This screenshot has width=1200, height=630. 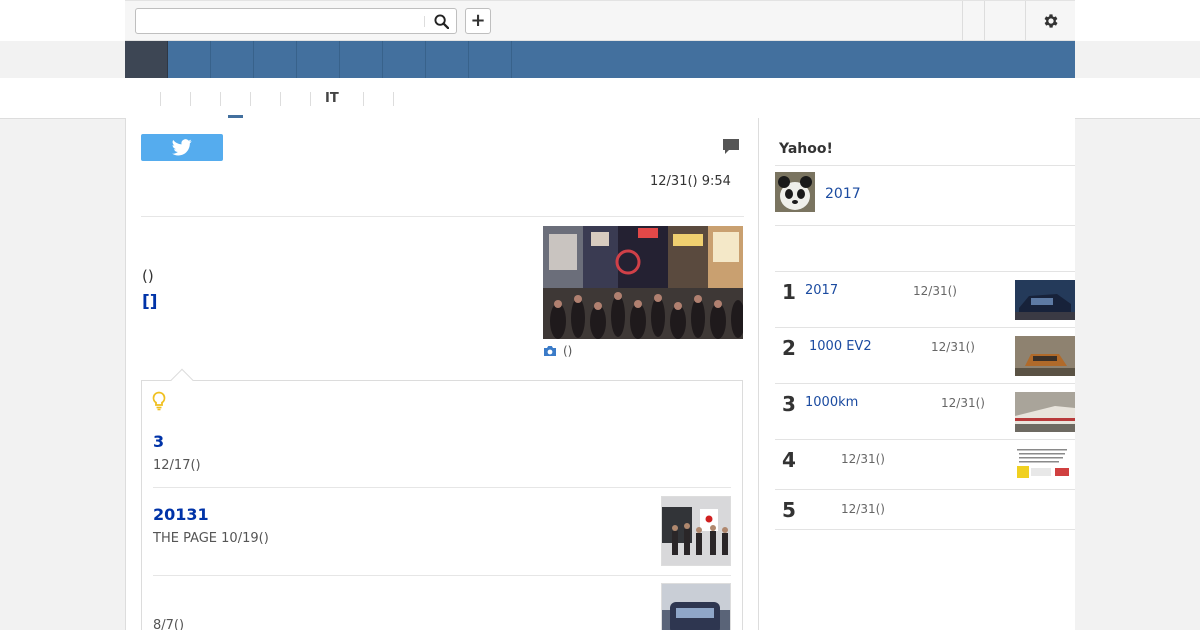 I want to click on car-thumbnail-image, so click(x=1045, y=300).